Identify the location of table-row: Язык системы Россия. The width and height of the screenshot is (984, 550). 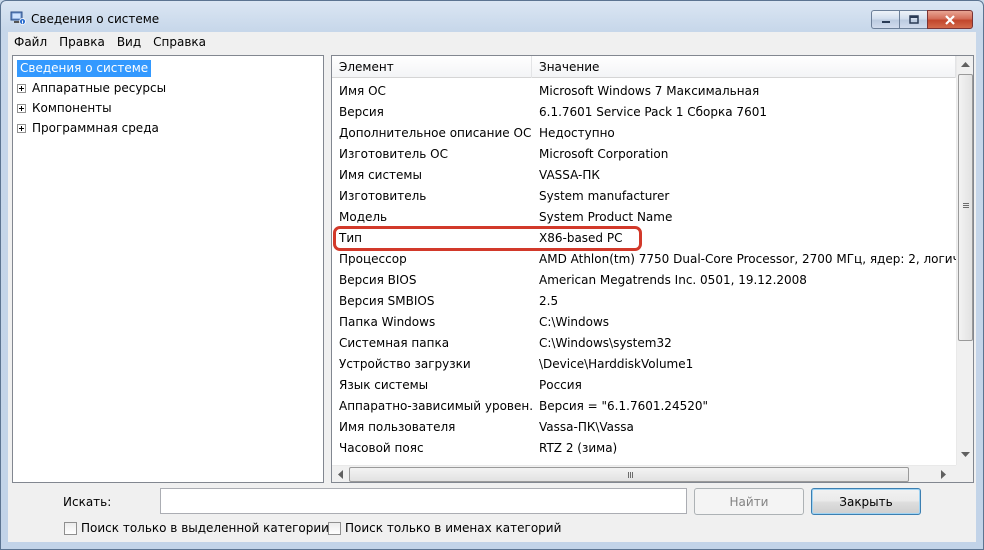
(644, 384).